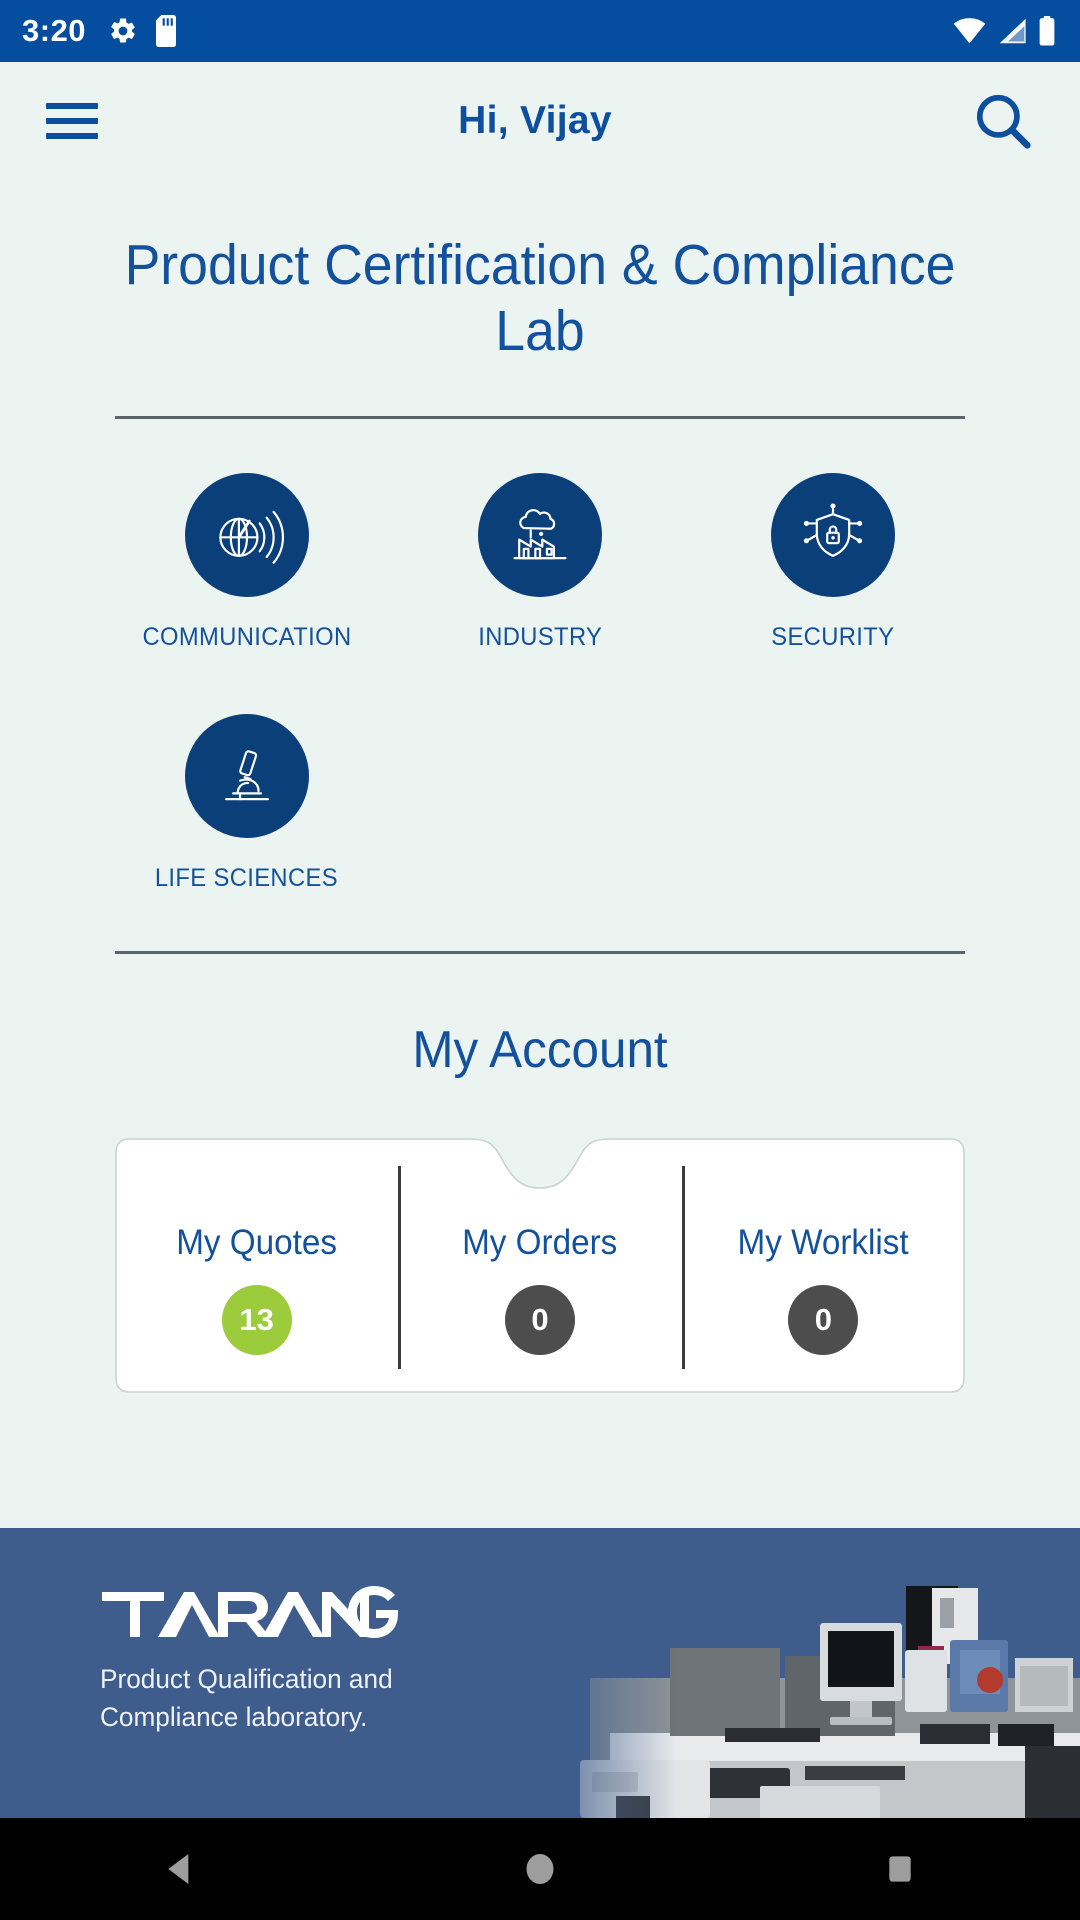 Image resolution: width=1080 pixels, height=1920 pixels. I want to click on android-navigation-bar, so click(540, 1869).